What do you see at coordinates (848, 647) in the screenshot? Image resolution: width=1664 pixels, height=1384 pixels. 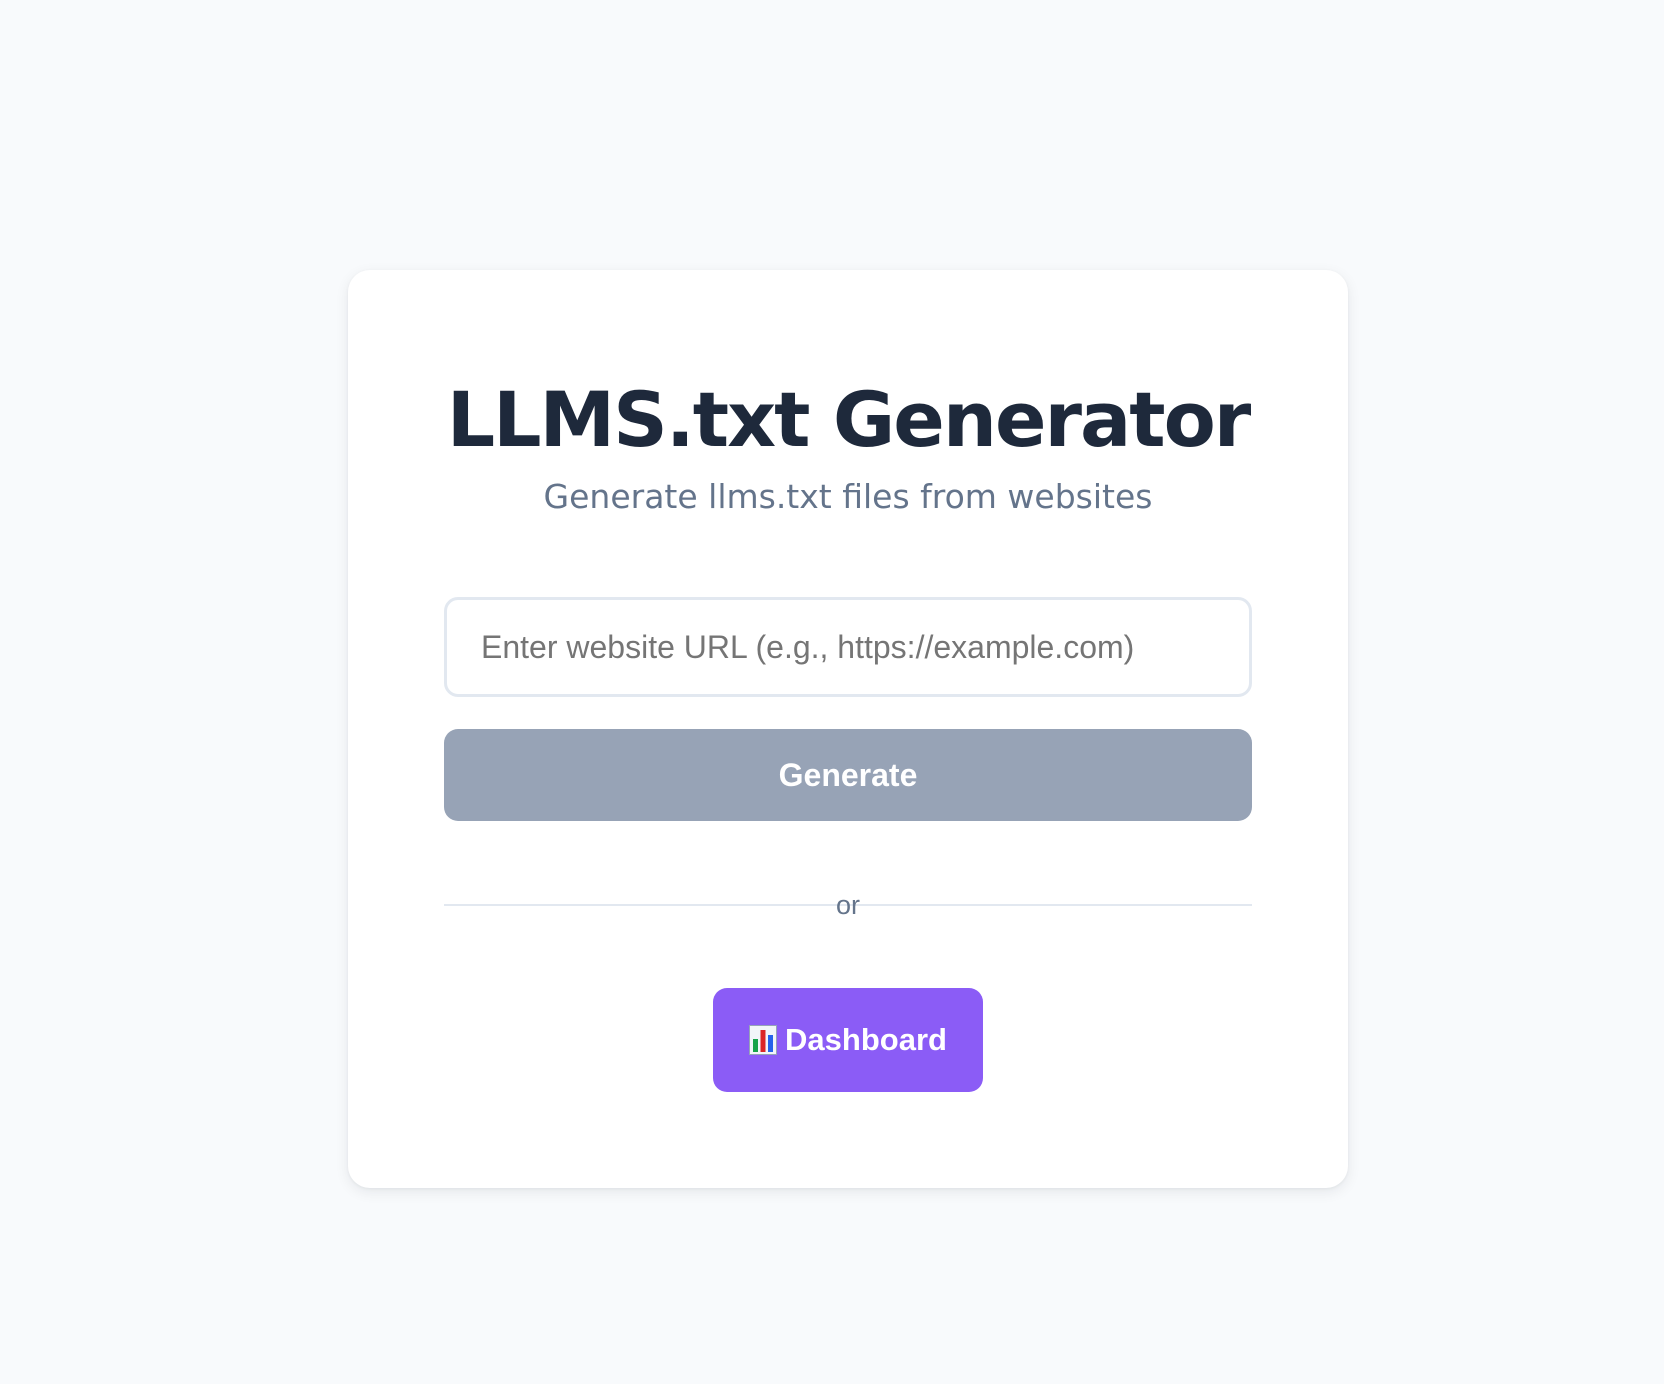 I see `url-input` at bounding box center [848, 647].